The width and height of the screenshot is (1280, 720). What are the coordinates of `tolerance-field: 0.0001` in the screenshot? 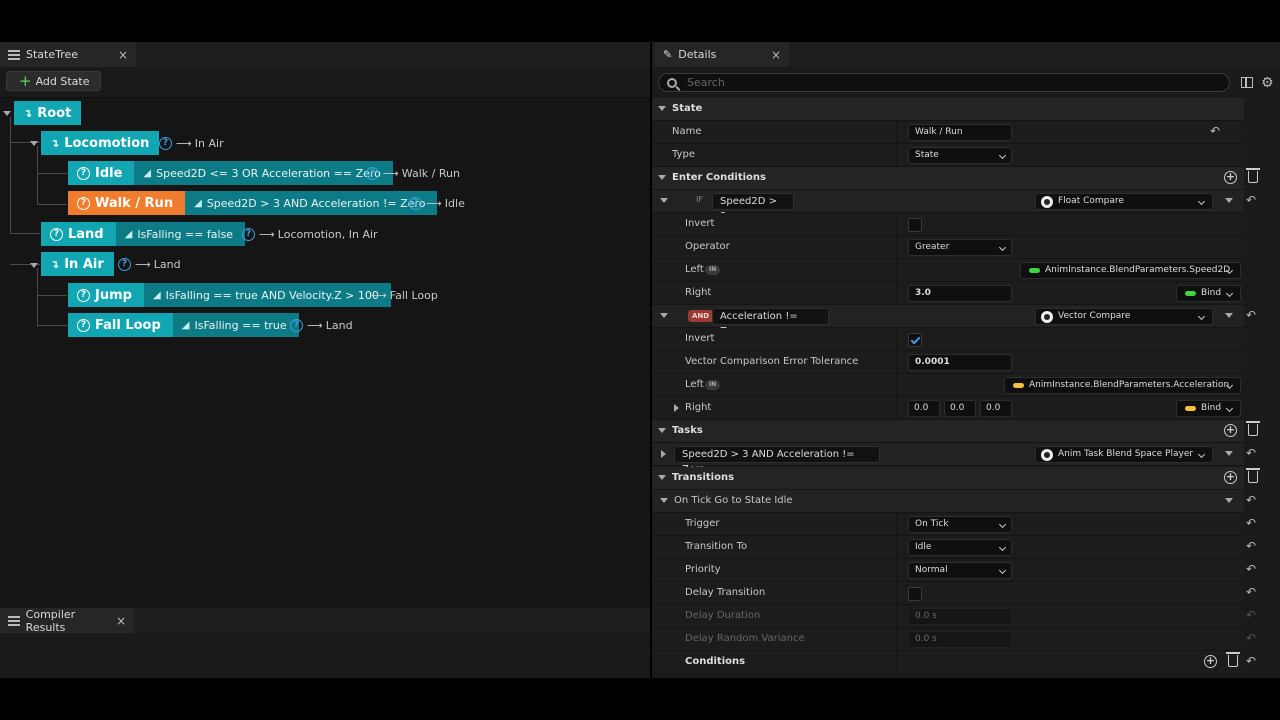 It's located at (960, 362).